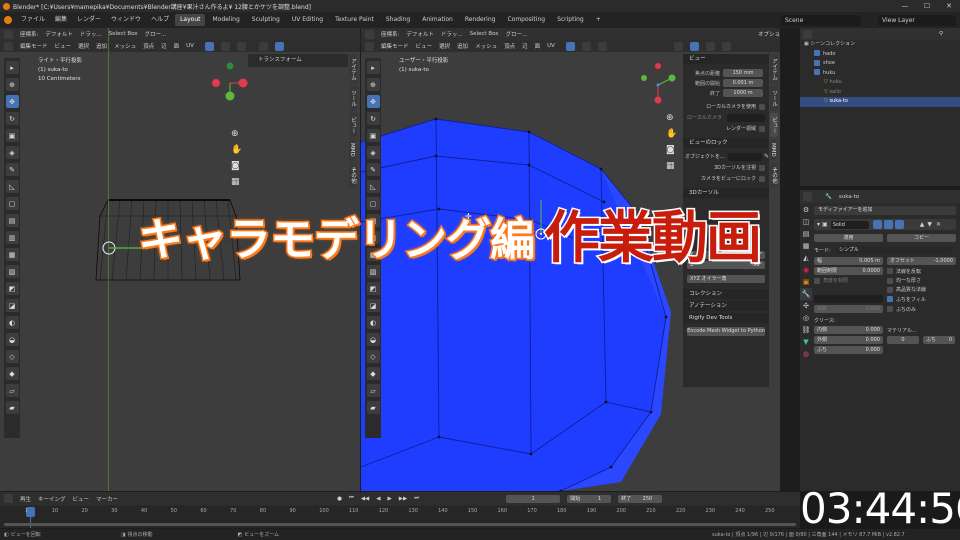 This screenshot has height=540, width=960. What do you see at coordinates (807, 196) in the screenshot?
I see `properties-editor-icon` at bounding box center [807, 196].